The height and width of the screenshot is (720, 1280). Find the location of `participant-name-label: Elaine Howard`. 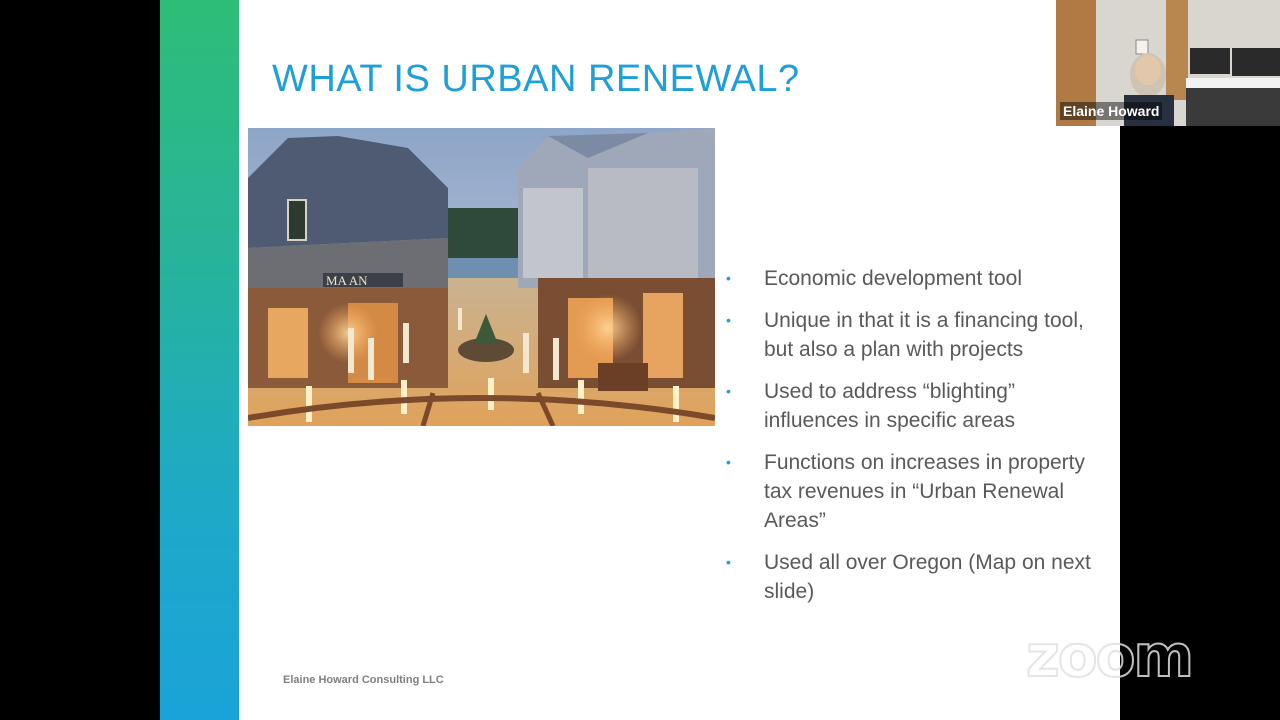

participant-name-label: Elaine Howard is located at coordinates (1111, 111).